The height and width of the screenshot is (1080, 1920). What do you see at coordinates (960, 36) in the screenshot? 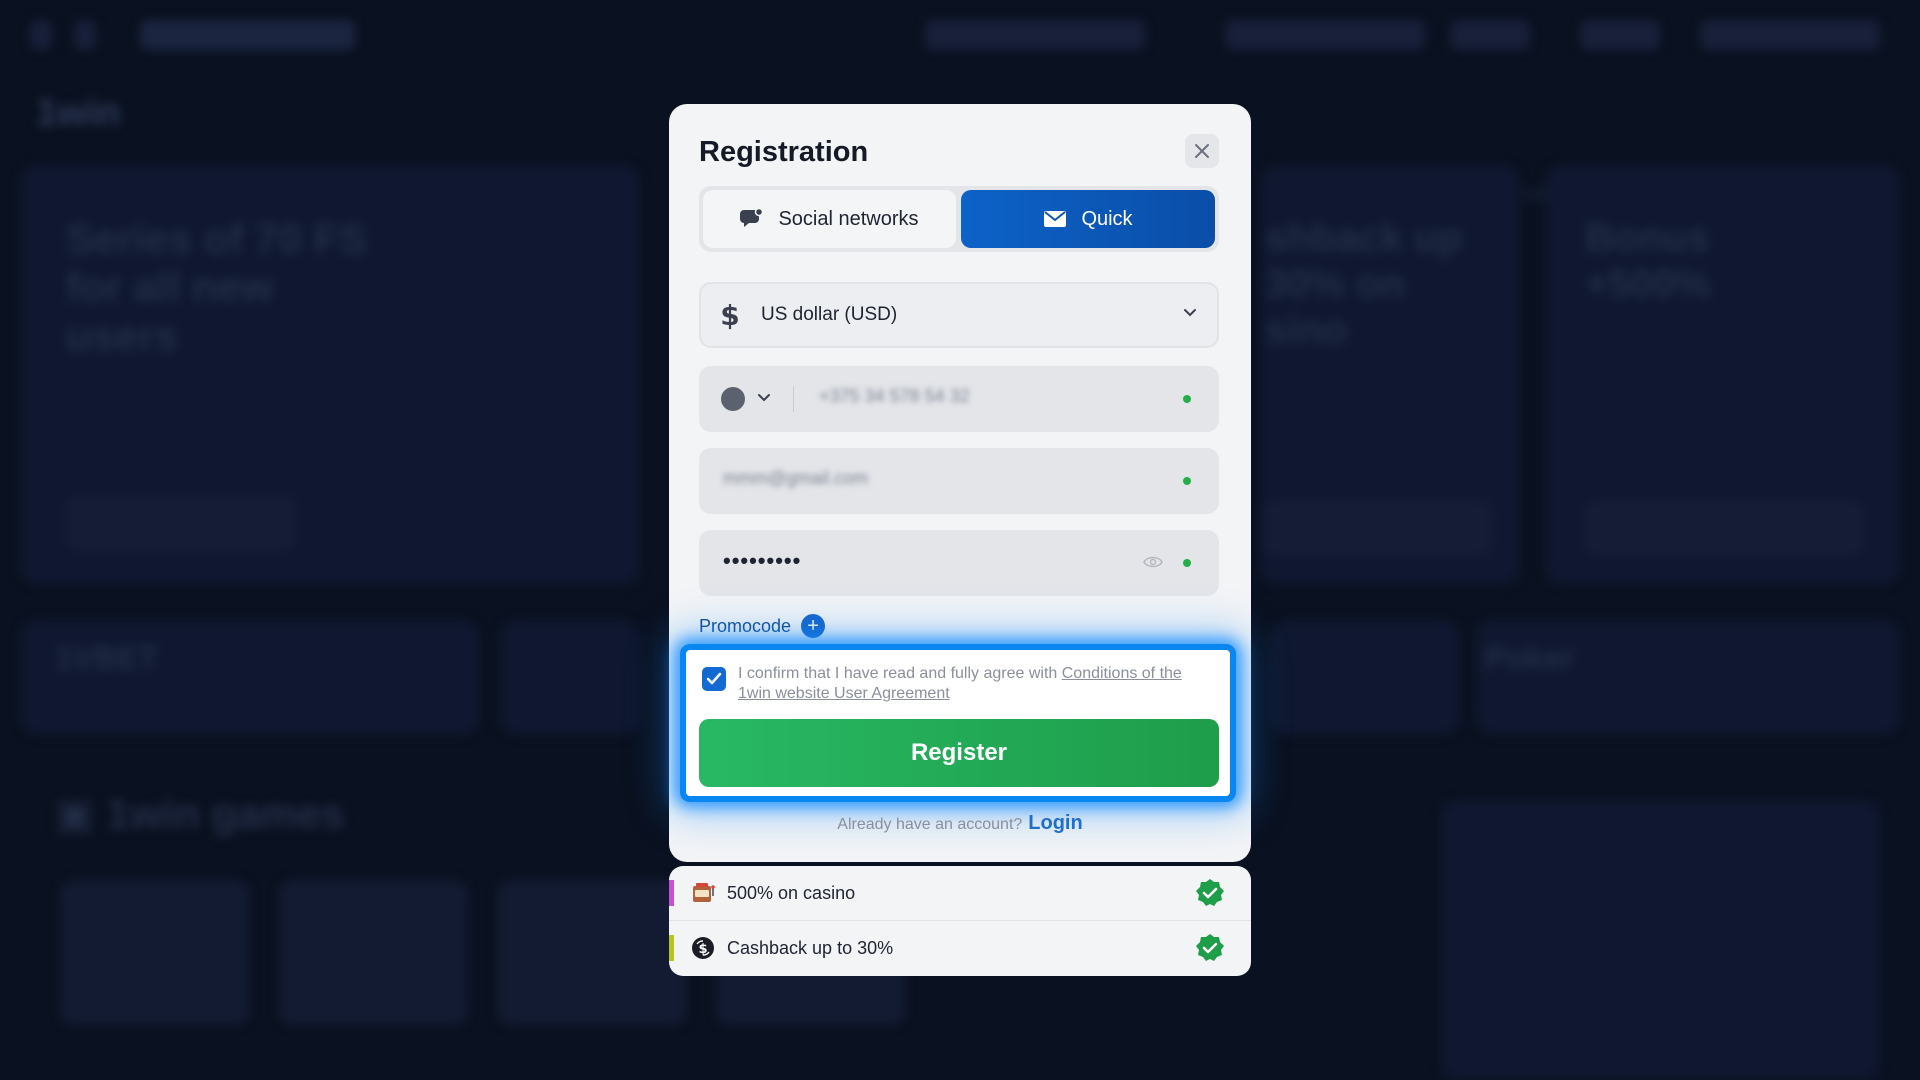
I see `background-topbar` at bounding box center [960, 36].